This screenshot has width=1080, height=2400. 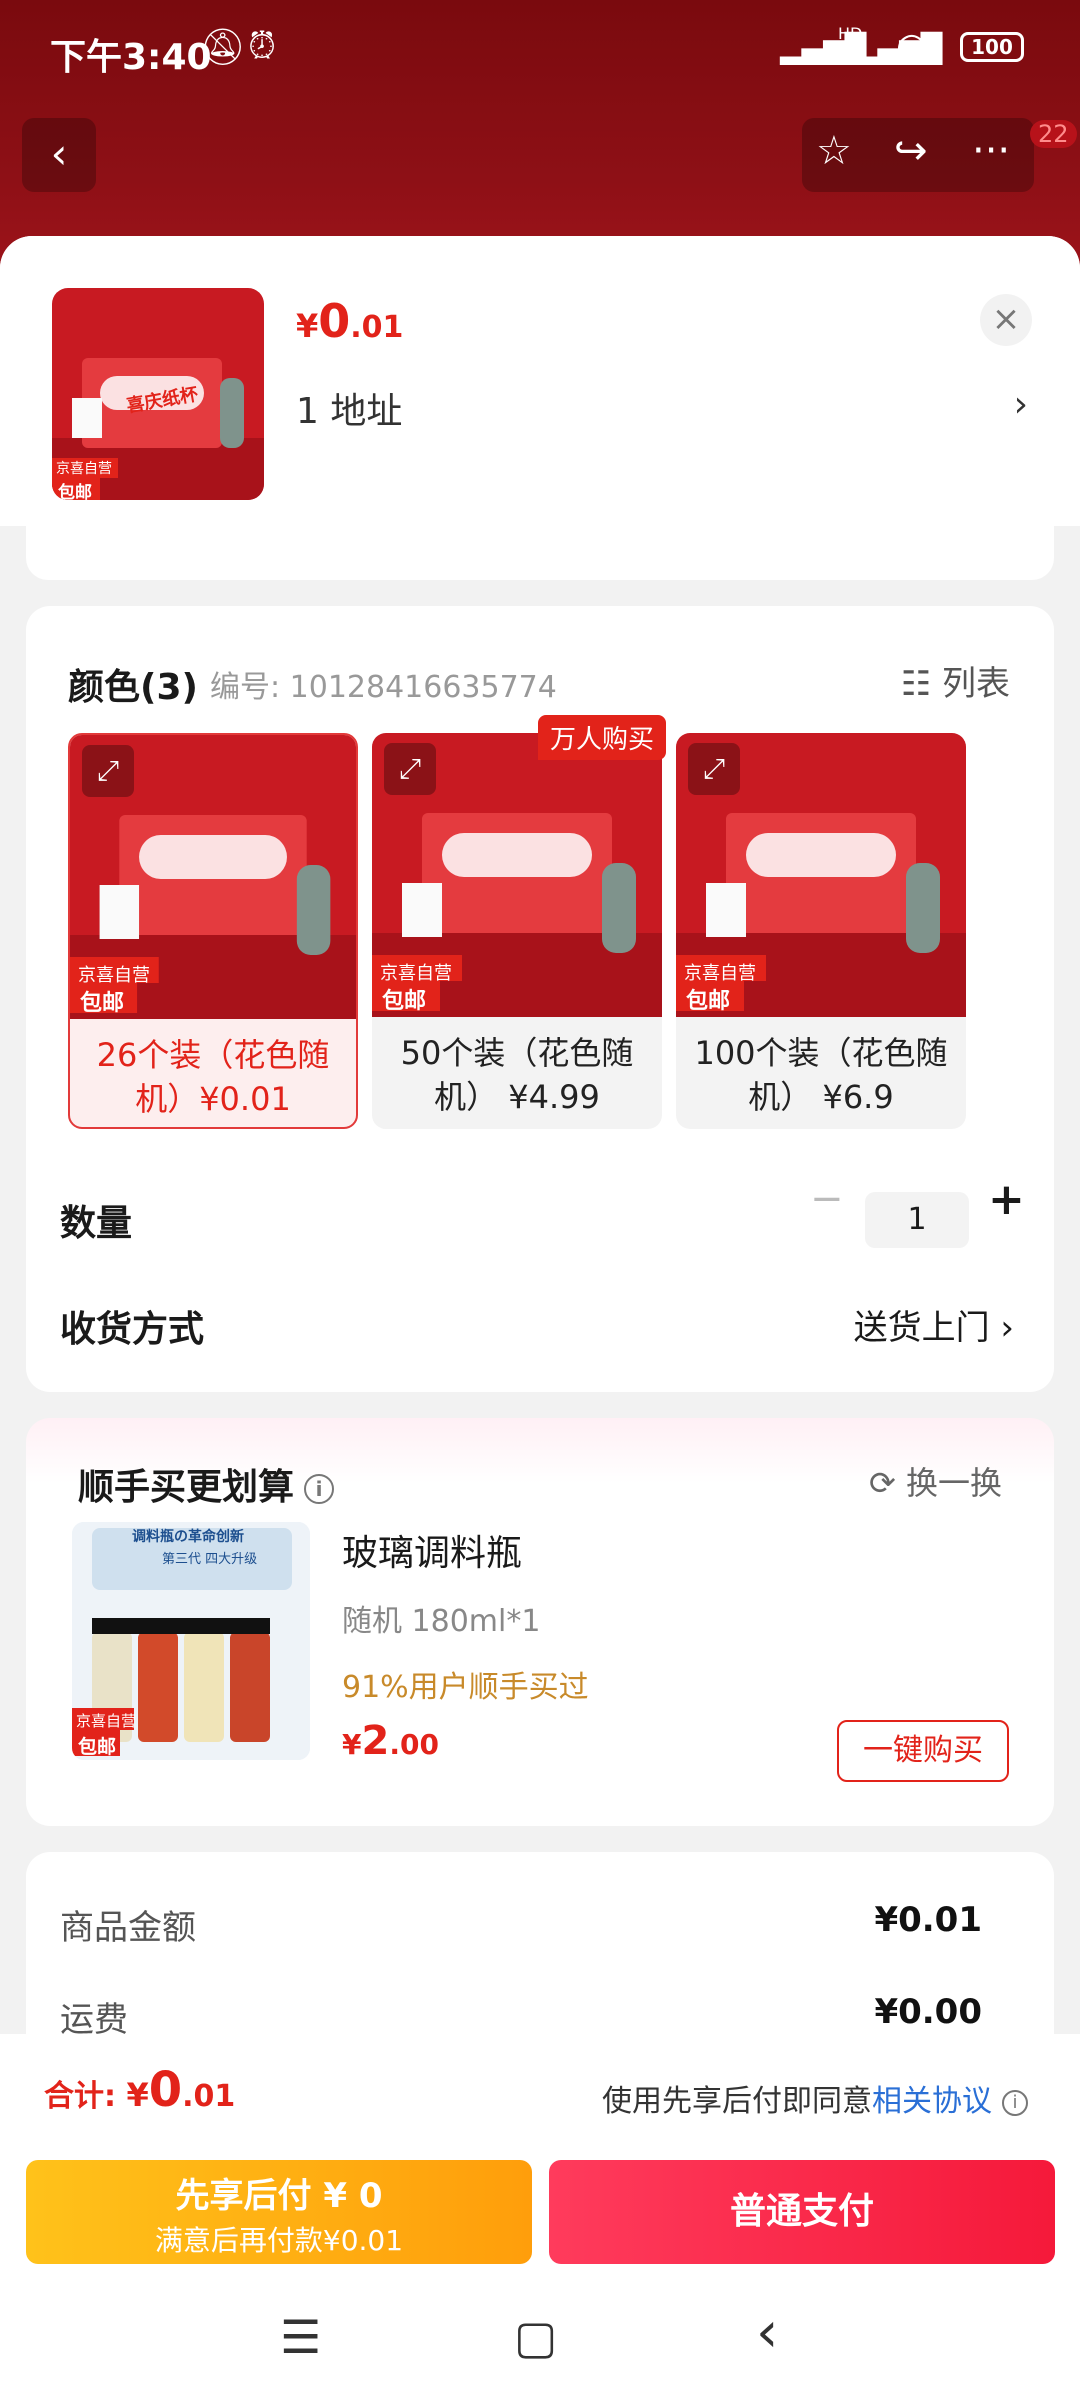 What do you see at coordinates (350, 321) in the screenshot?
I see `header-price: ¥0.01` at bounding box center [350, 321].